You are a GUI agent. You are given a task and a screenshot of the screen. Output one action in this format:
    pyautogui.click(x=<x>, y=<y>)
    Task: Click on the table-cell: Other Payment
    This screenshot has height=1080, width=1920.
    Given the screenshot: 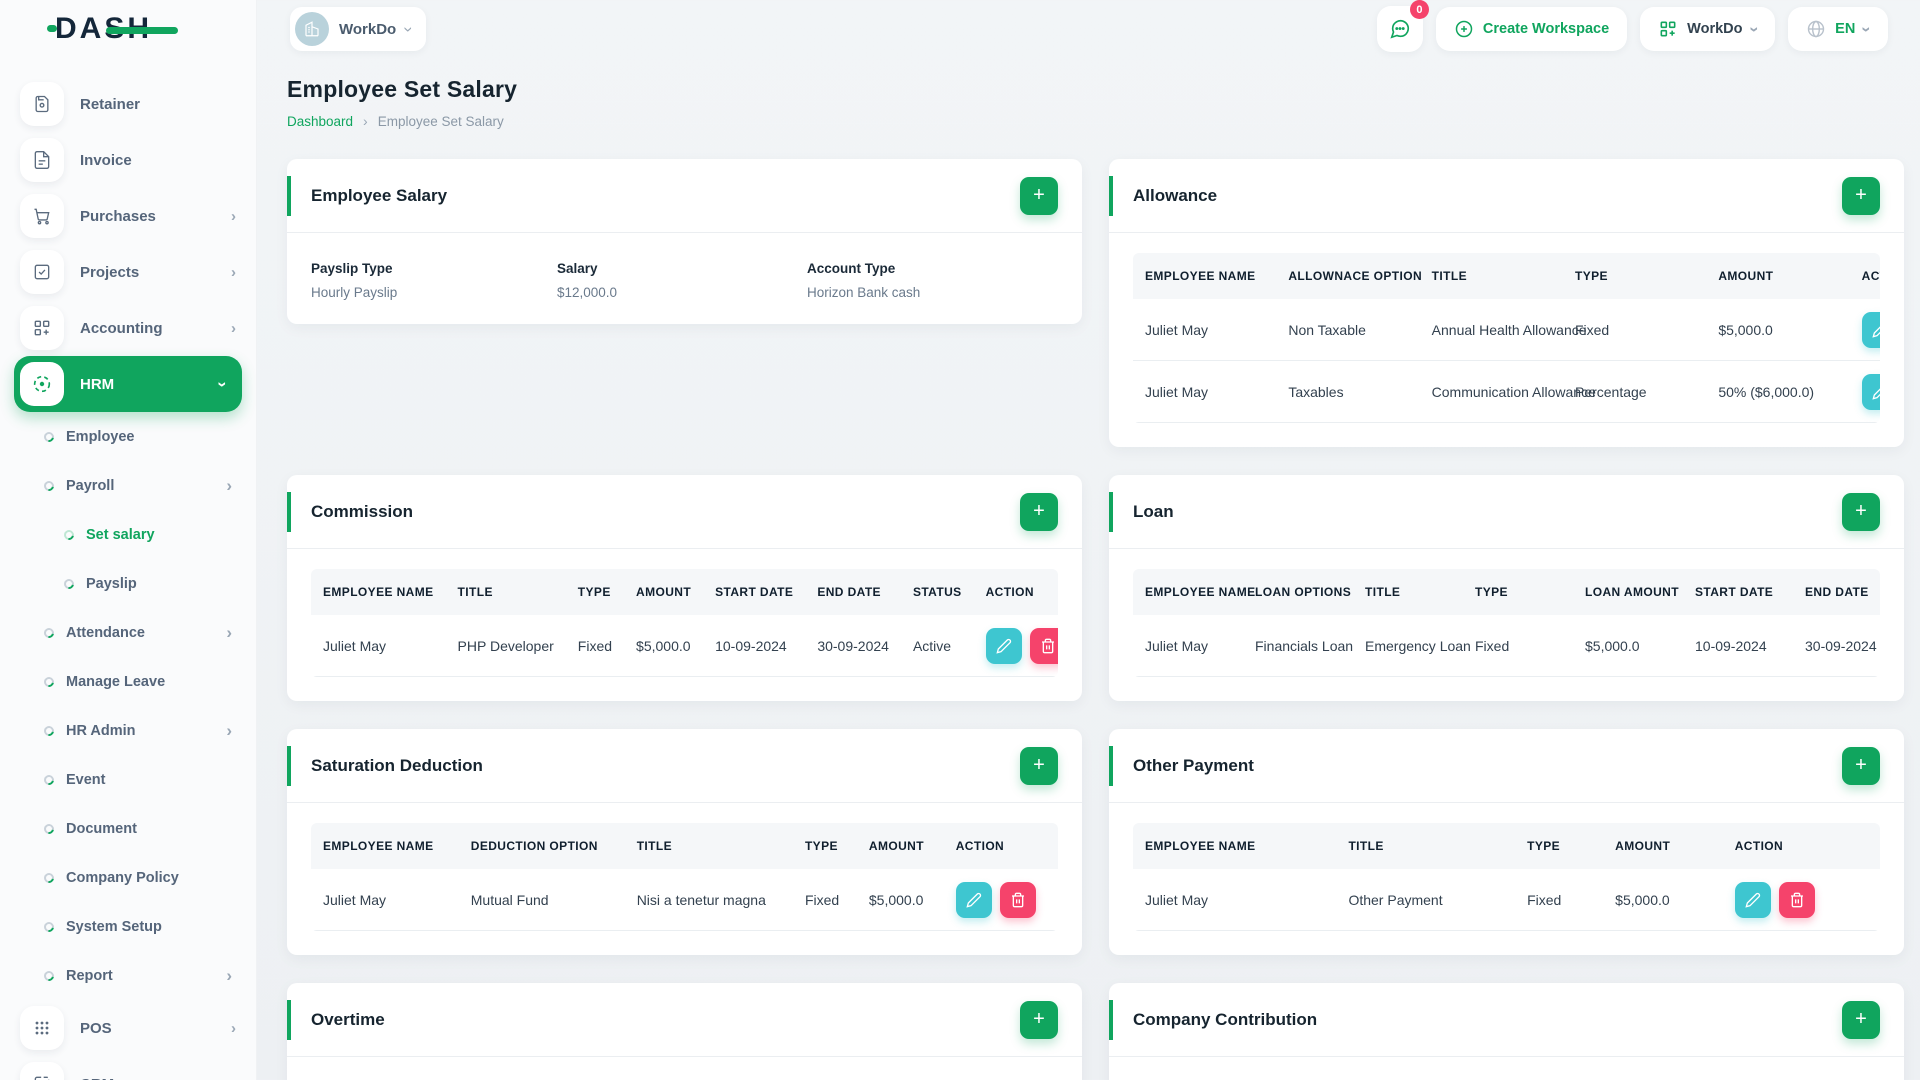 What is the action you would take?
    pyautogui.click(x=1426, y=900)
    